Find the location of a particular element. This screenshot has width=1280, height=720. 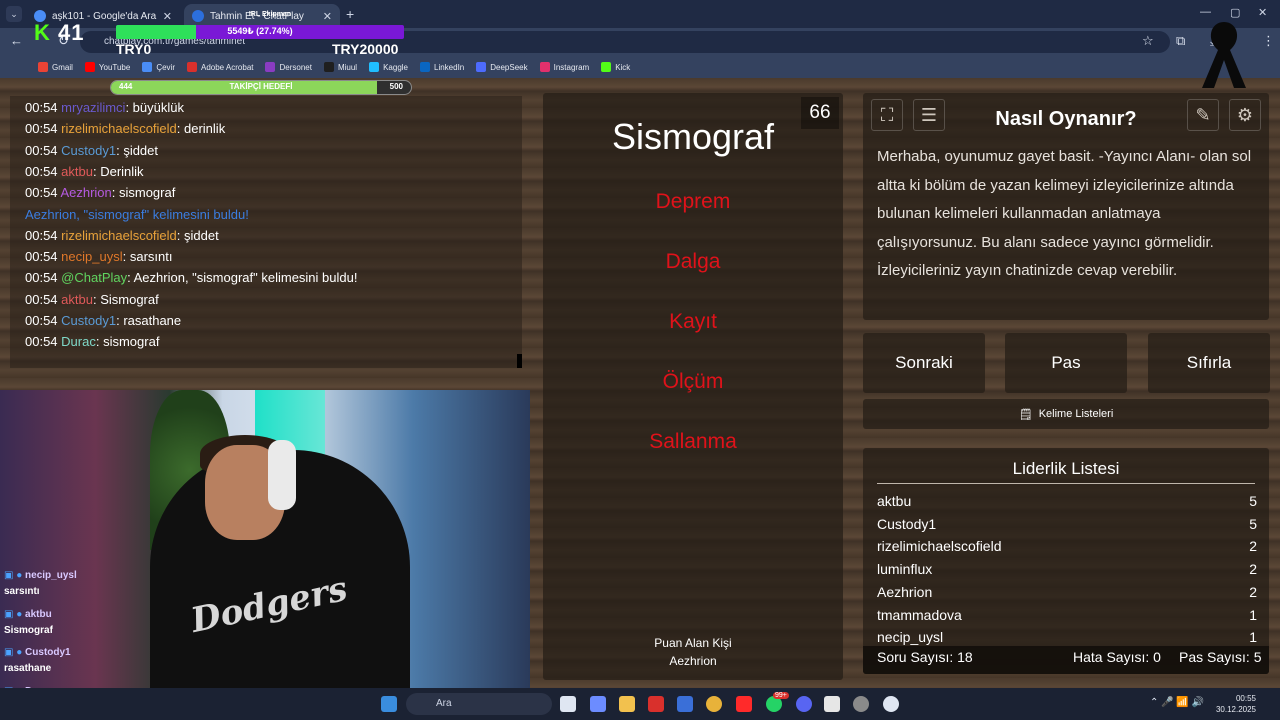

chat-username: necip_uysl is located at coordinates (91, 256).